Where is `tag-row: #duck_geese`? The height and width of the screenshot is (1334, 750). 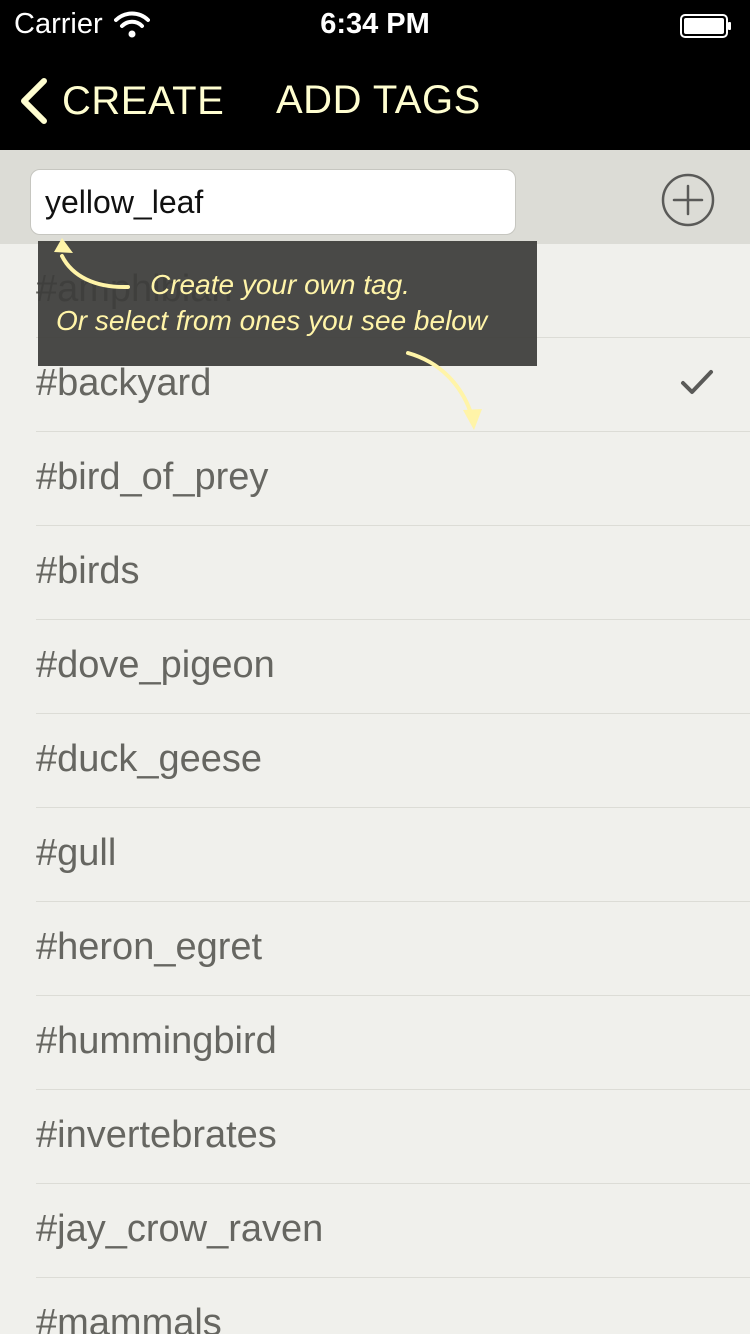 tag-row: #duck_geese is located at coordinates (375, 761).